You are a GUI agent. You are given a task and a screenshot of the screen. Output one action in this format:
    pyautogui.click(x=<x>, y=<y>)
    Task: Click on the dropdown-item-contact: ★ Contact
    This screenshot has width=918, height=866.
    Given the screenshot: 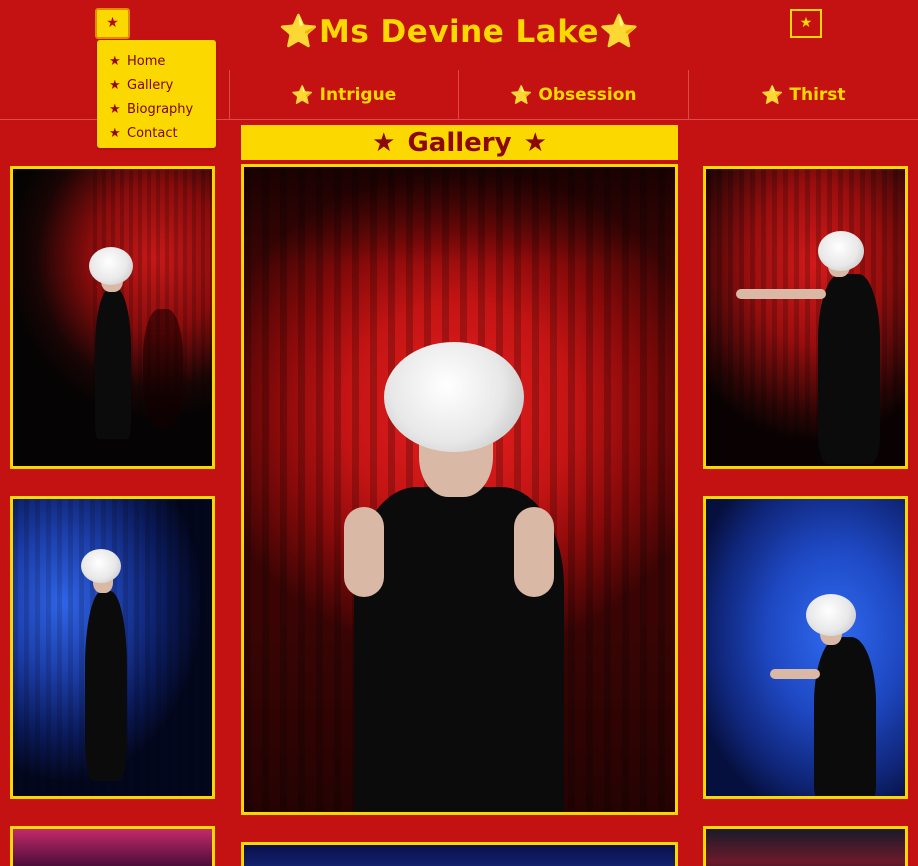 What is the action you would take?
    pyautogui.click(x=156, y=133)
    